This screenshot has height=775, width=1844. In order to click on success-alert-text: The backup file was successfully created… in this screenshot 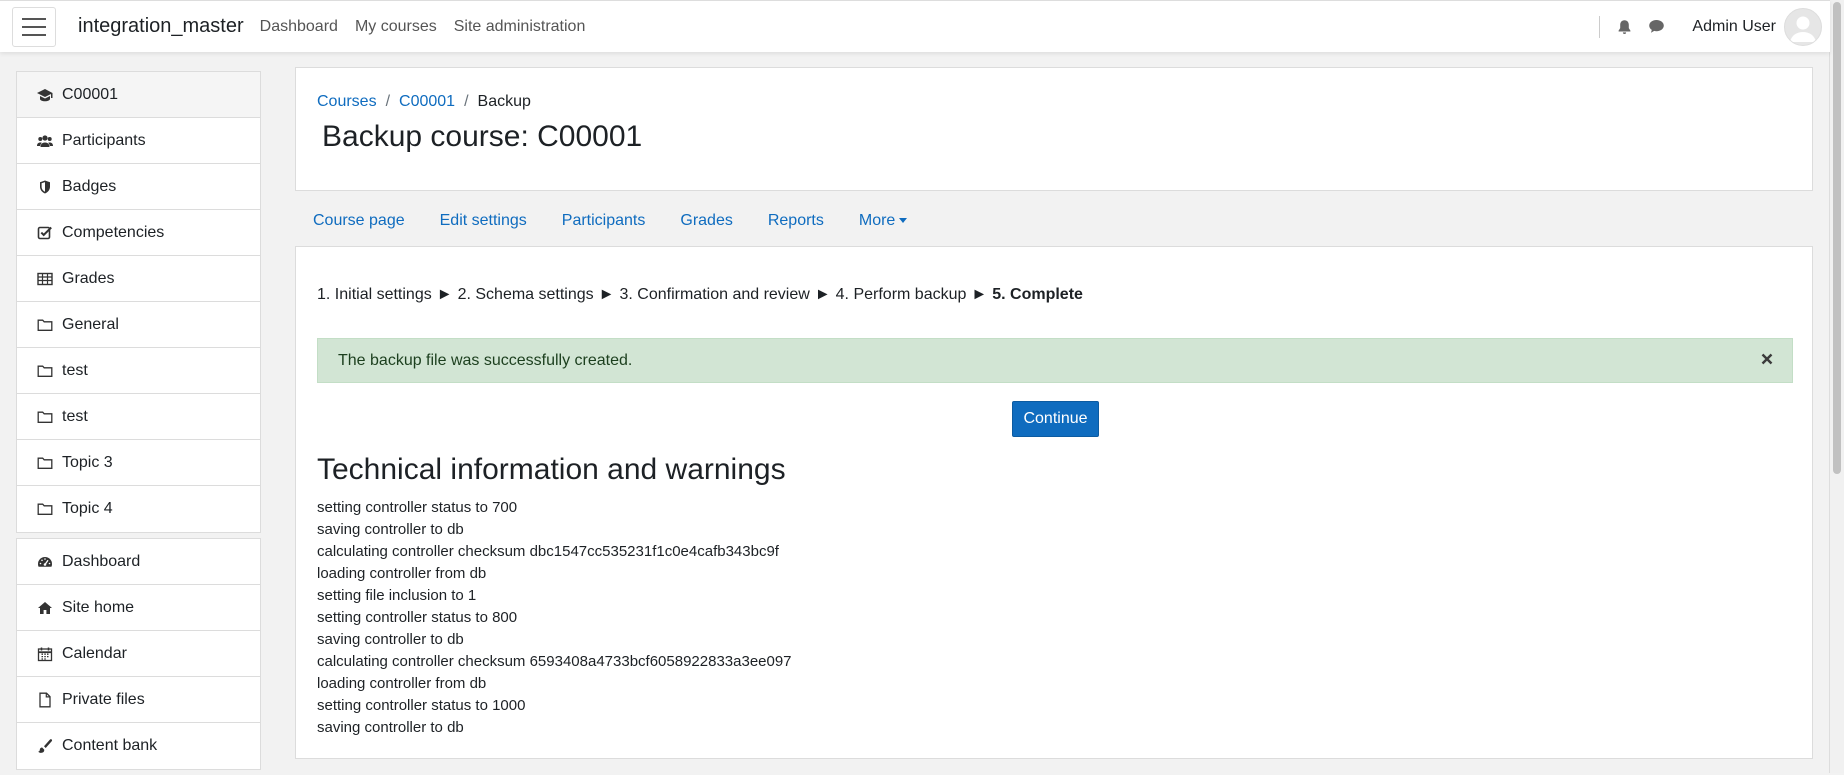, I will do `click(485, 360)`.